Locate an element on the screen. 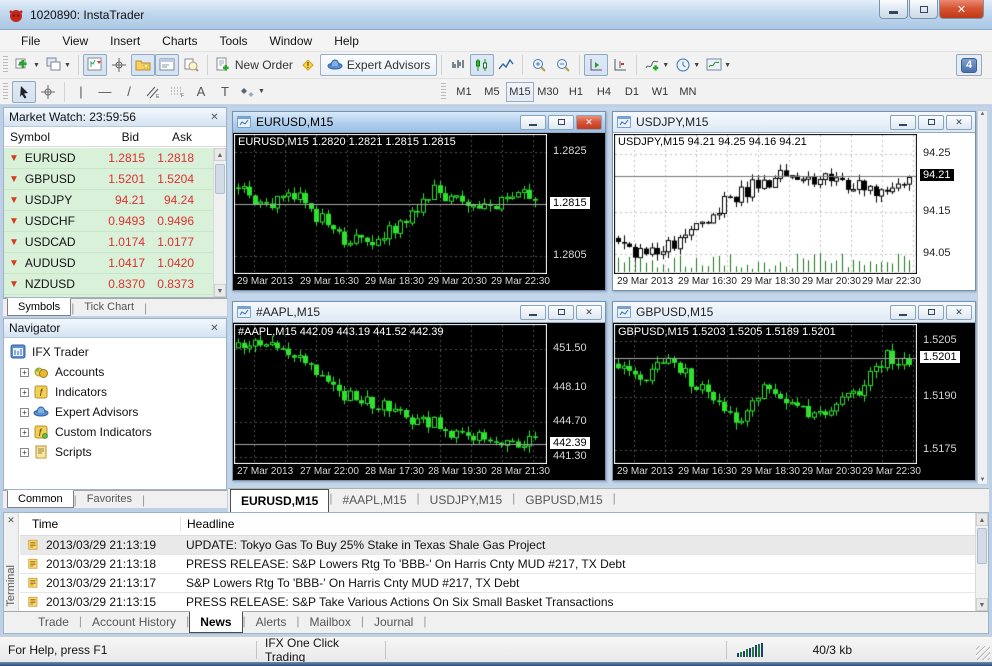  column-ask: Ask is located at coordinates (171, 137).